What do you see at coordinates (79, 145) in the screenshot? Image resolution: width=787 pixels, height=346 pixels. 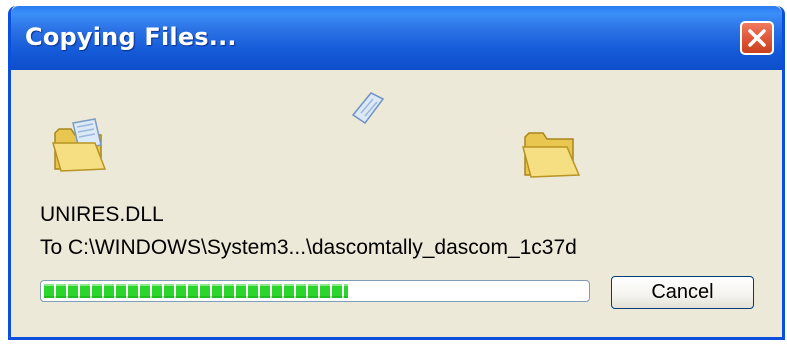 I see `folder-with-document-icon` at bounding box center [79, 145].